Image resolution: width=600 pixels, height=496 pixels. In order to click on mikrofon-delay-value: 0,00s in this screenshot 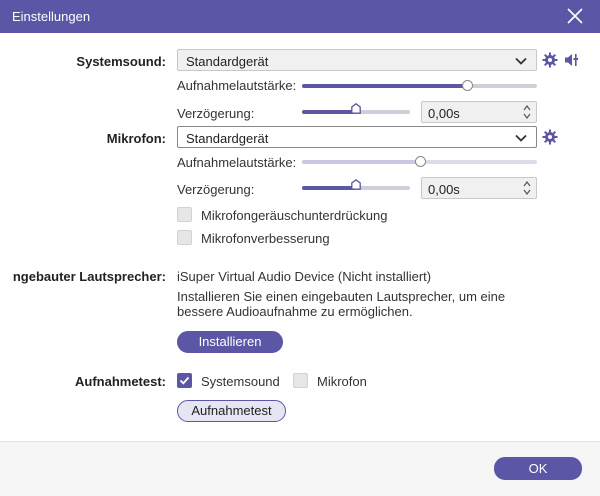, I will do `click(444, 189)`.